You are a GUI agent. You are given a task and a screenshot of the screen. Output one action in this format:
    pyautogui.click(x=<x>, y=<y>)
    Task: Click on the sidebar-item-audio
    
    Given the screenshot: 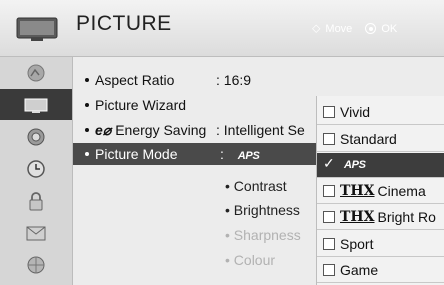 What is the action you would take?
    pyautogui.click(x=36, y=136)
    